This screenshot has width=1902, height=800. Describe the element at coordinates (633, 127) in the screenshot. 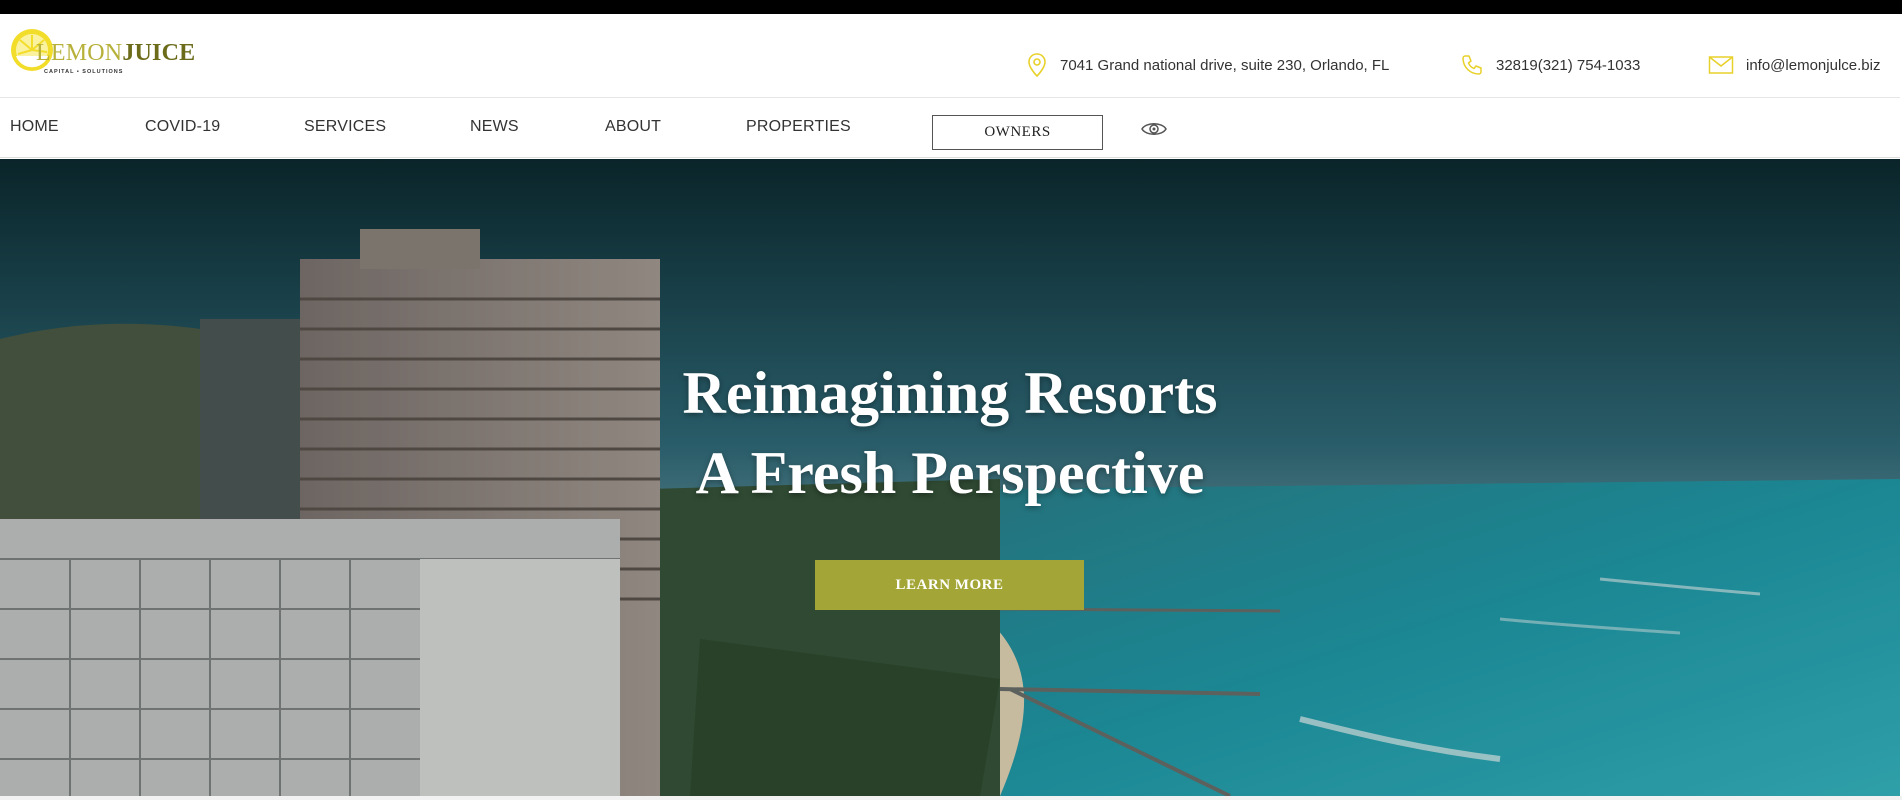

I see `nav-item-about: ABOUT` at that location.